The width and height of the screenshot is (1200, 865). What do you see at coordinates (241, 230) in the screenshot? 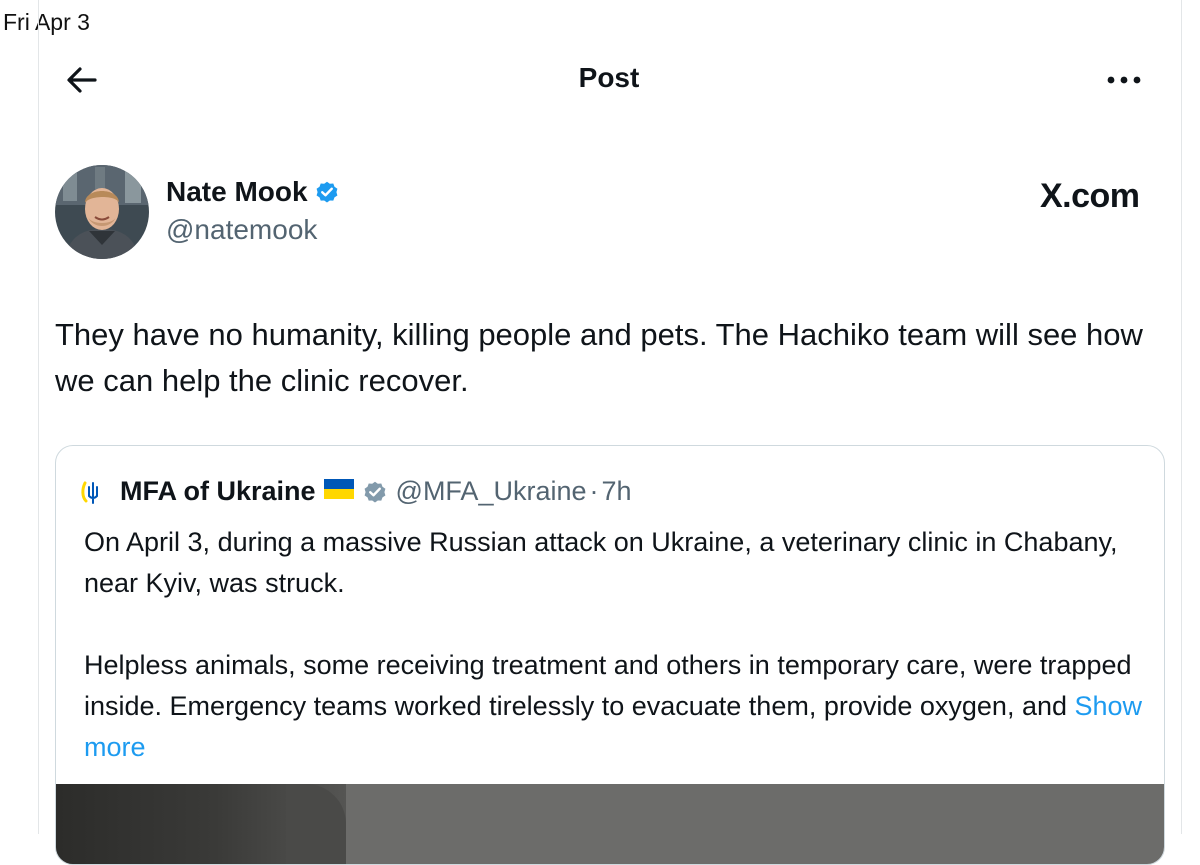
I see `author-handle: @natemook` at bounding box center [241, 230].